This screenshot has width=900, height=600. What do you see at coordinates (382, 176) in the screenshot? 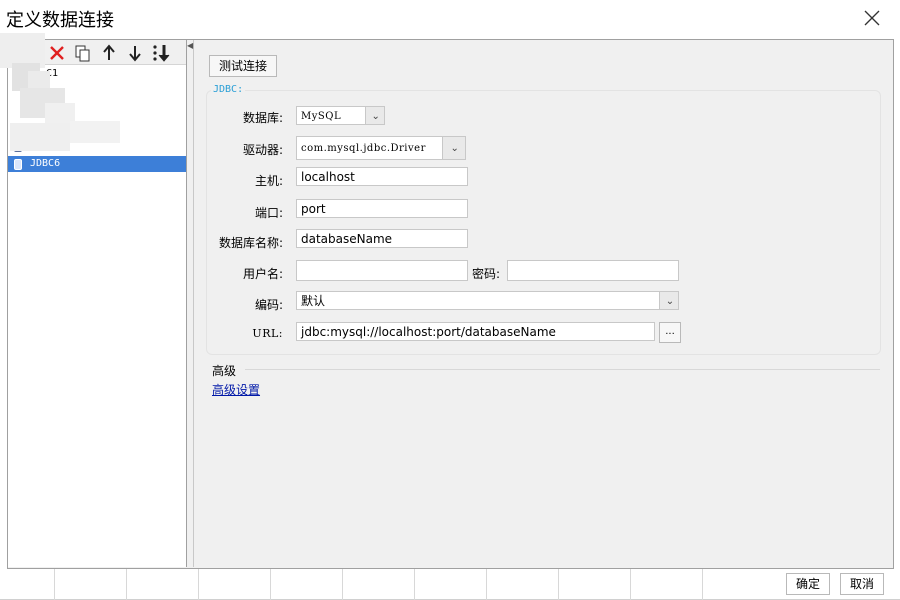
I see `host-input: localhost` at bounding box center [382, 176].